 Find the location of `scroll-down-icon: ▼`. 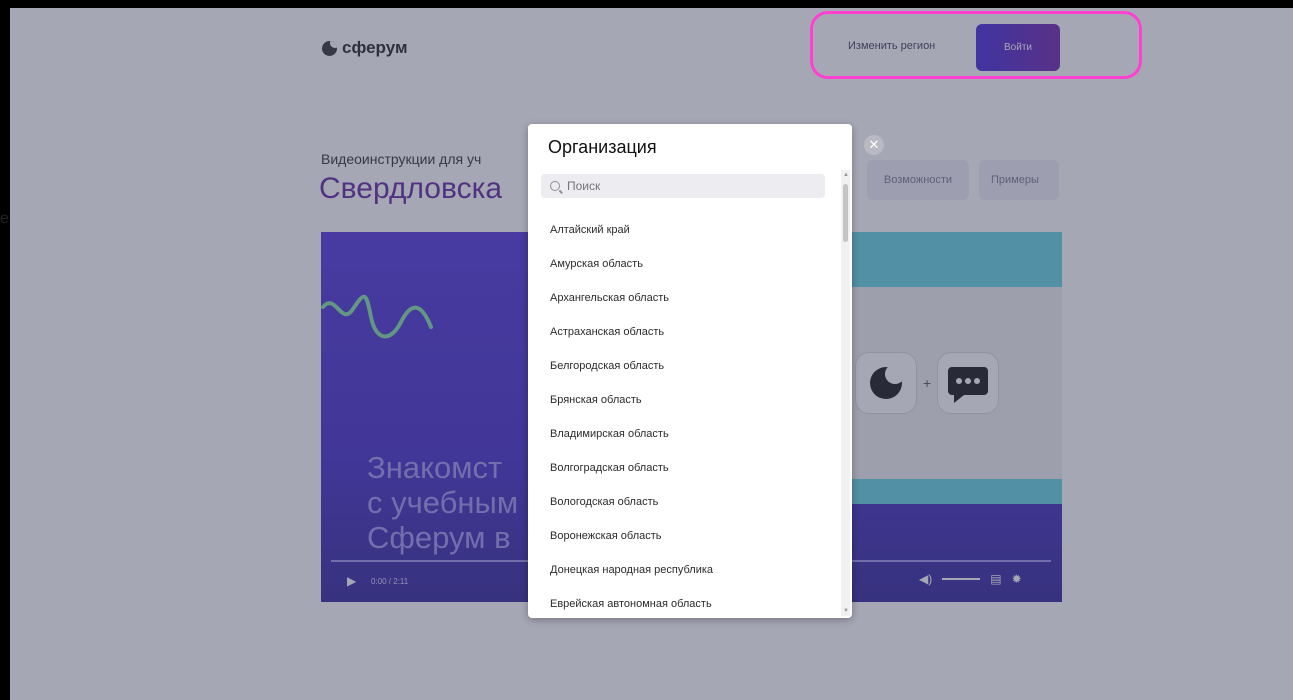

scroll-down-icon: ▼ is located at coordinates (846, 611).